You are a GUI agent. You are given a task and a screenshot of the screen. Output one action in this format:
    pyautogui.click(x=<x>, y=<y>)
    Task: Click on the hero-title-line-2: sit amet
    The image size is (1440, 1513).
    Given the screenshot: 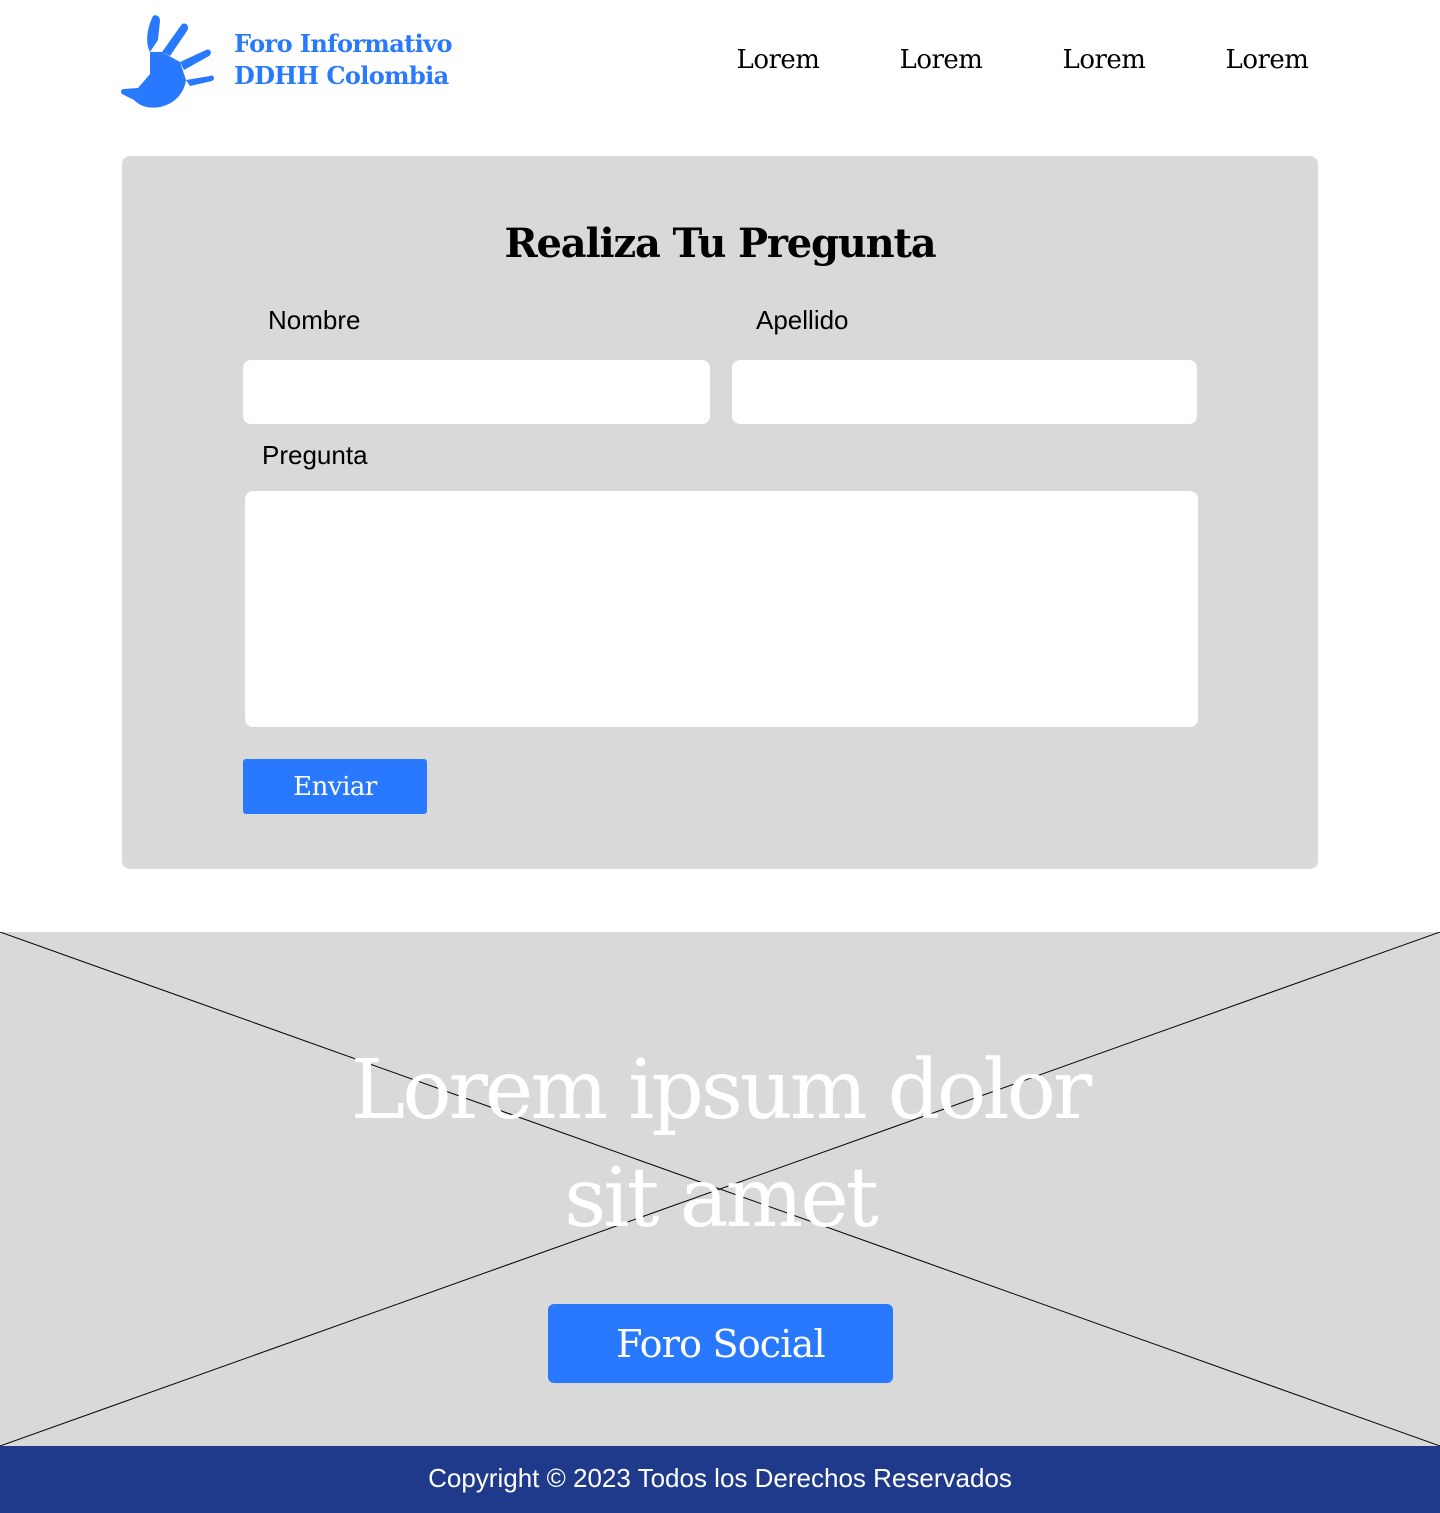 What is the action you would take?
    pyautogui.click(x=721, y=1198)
    